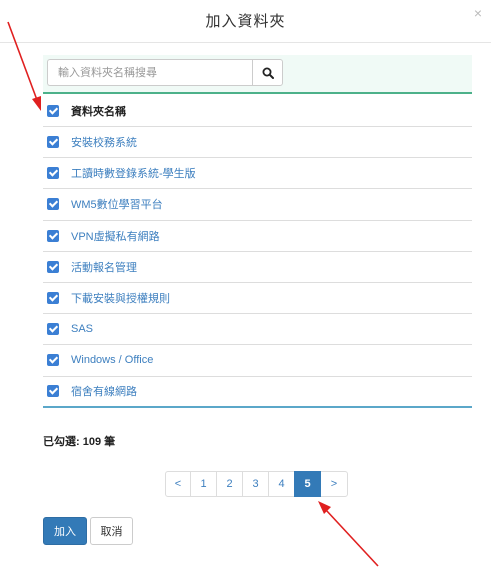 The height and width of the screenshot is (574, 491). I want to click on folder-link: SAS, so click(82, 329).